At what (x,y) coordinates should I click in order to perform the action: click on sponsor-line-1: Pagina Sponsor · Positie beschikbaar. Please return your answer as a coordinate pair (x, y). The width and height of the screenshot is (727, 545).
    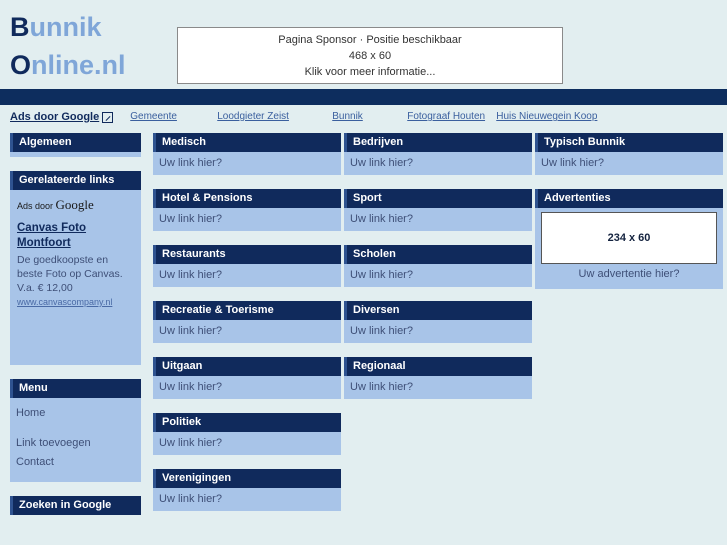
    Looking at the image, I should click on (370, 39).